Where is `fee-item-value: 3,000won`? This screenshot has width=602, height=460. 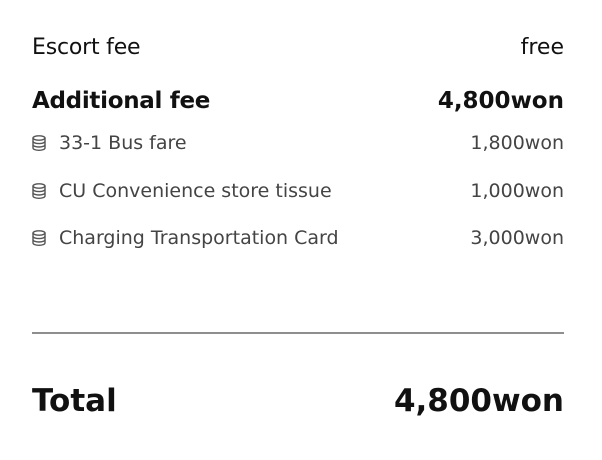 fee-item-value: 3,000won is located at coordinates (517, 238).